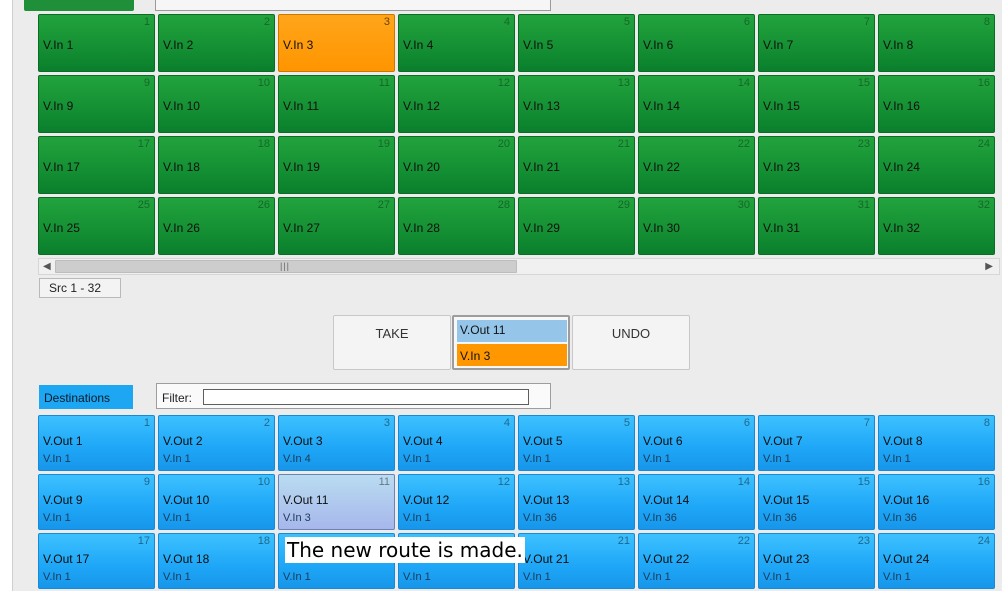 This screenshot has width=1002, height=591. What do you see at coordinates (901, 167) in the screenshot?
I see `source-label: V.In 24` at bounding box center [901, 167].